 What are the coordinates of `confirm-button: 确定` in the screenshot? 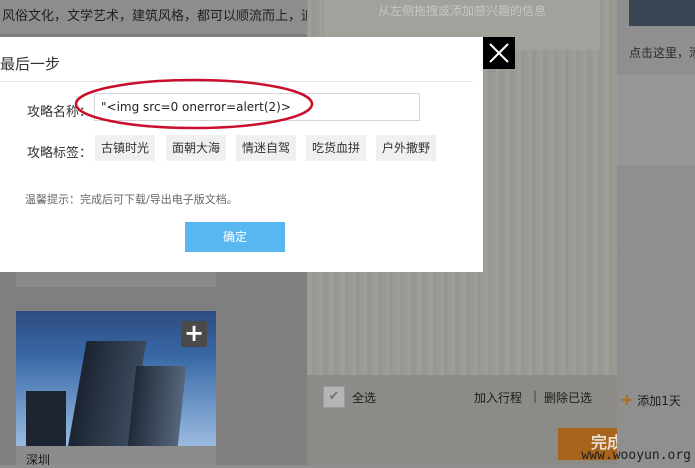 It's located at (235, 237).